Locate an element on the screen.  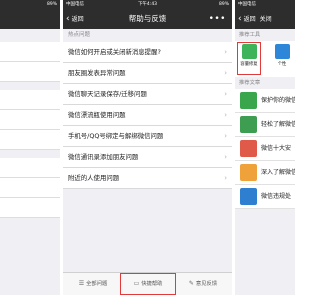
status-bar: 中国电信 is located at coordinates (265, 4).